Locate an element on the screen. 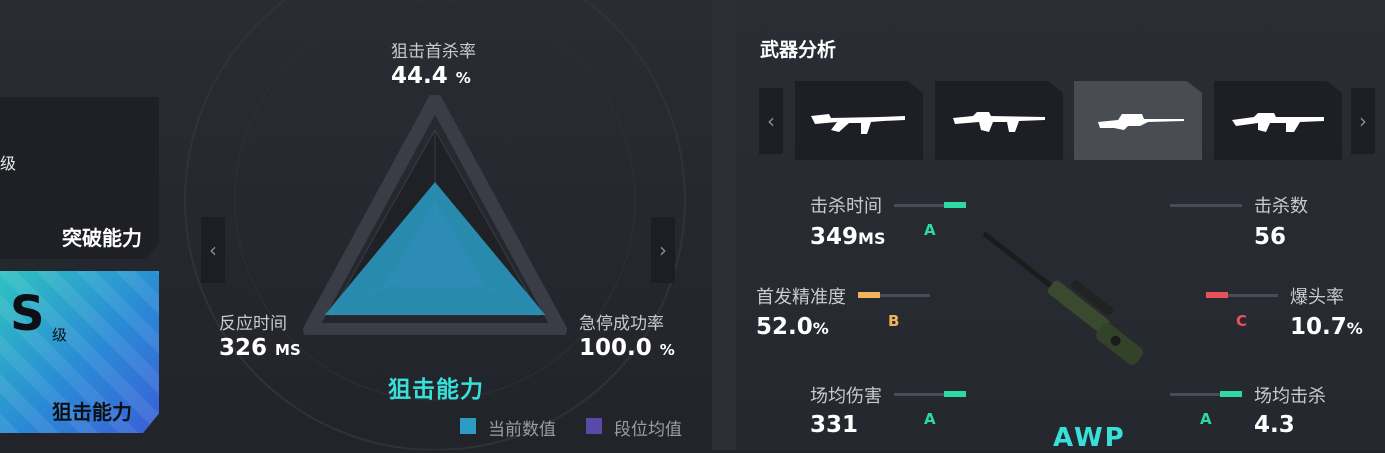 The width and height of the screenshot is (1385, 453). m4a1-icon is located at coordinates (1278, 122).